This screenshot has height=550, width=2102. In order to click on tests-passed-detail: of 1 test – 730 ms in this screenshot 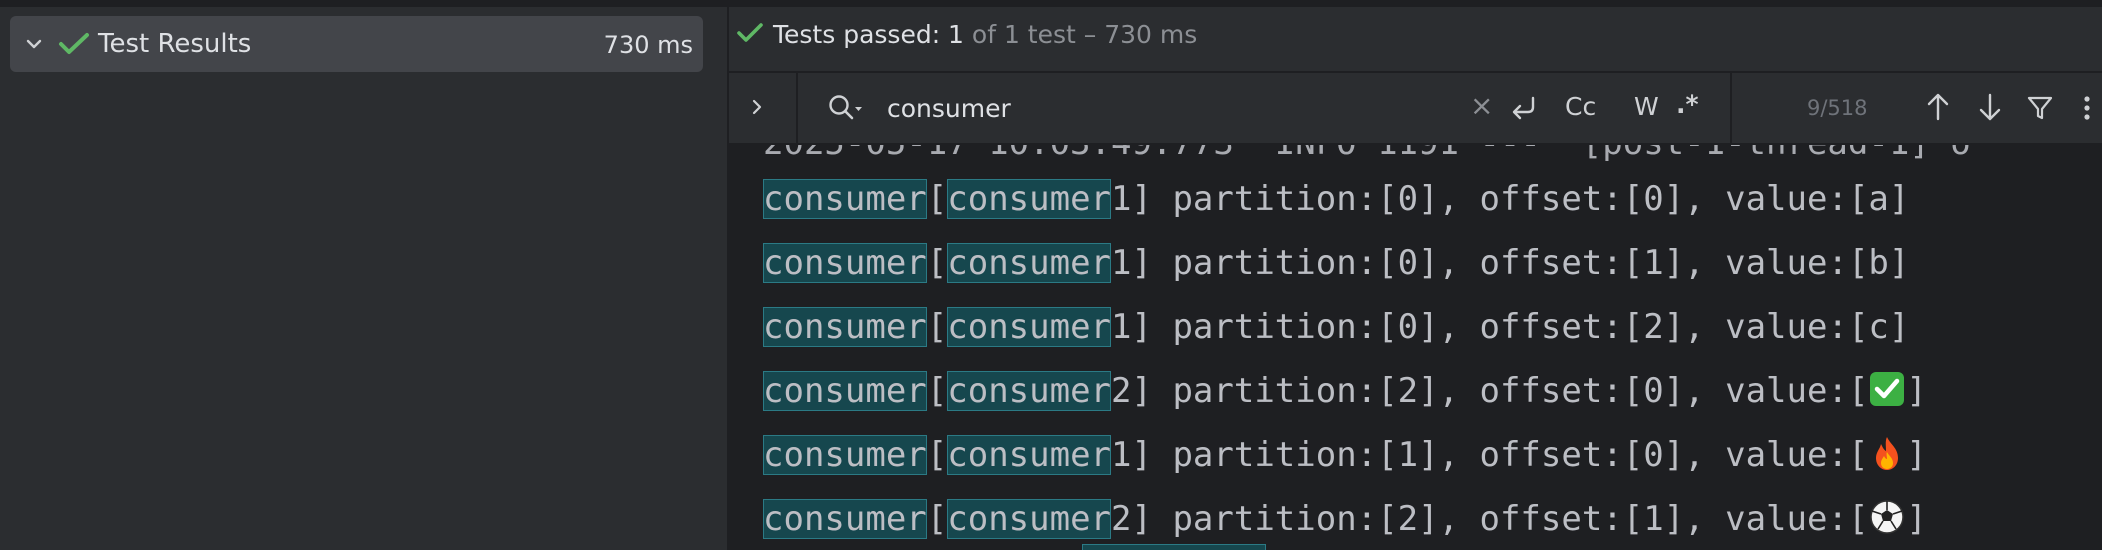, I will do `click(1080, 34)`.